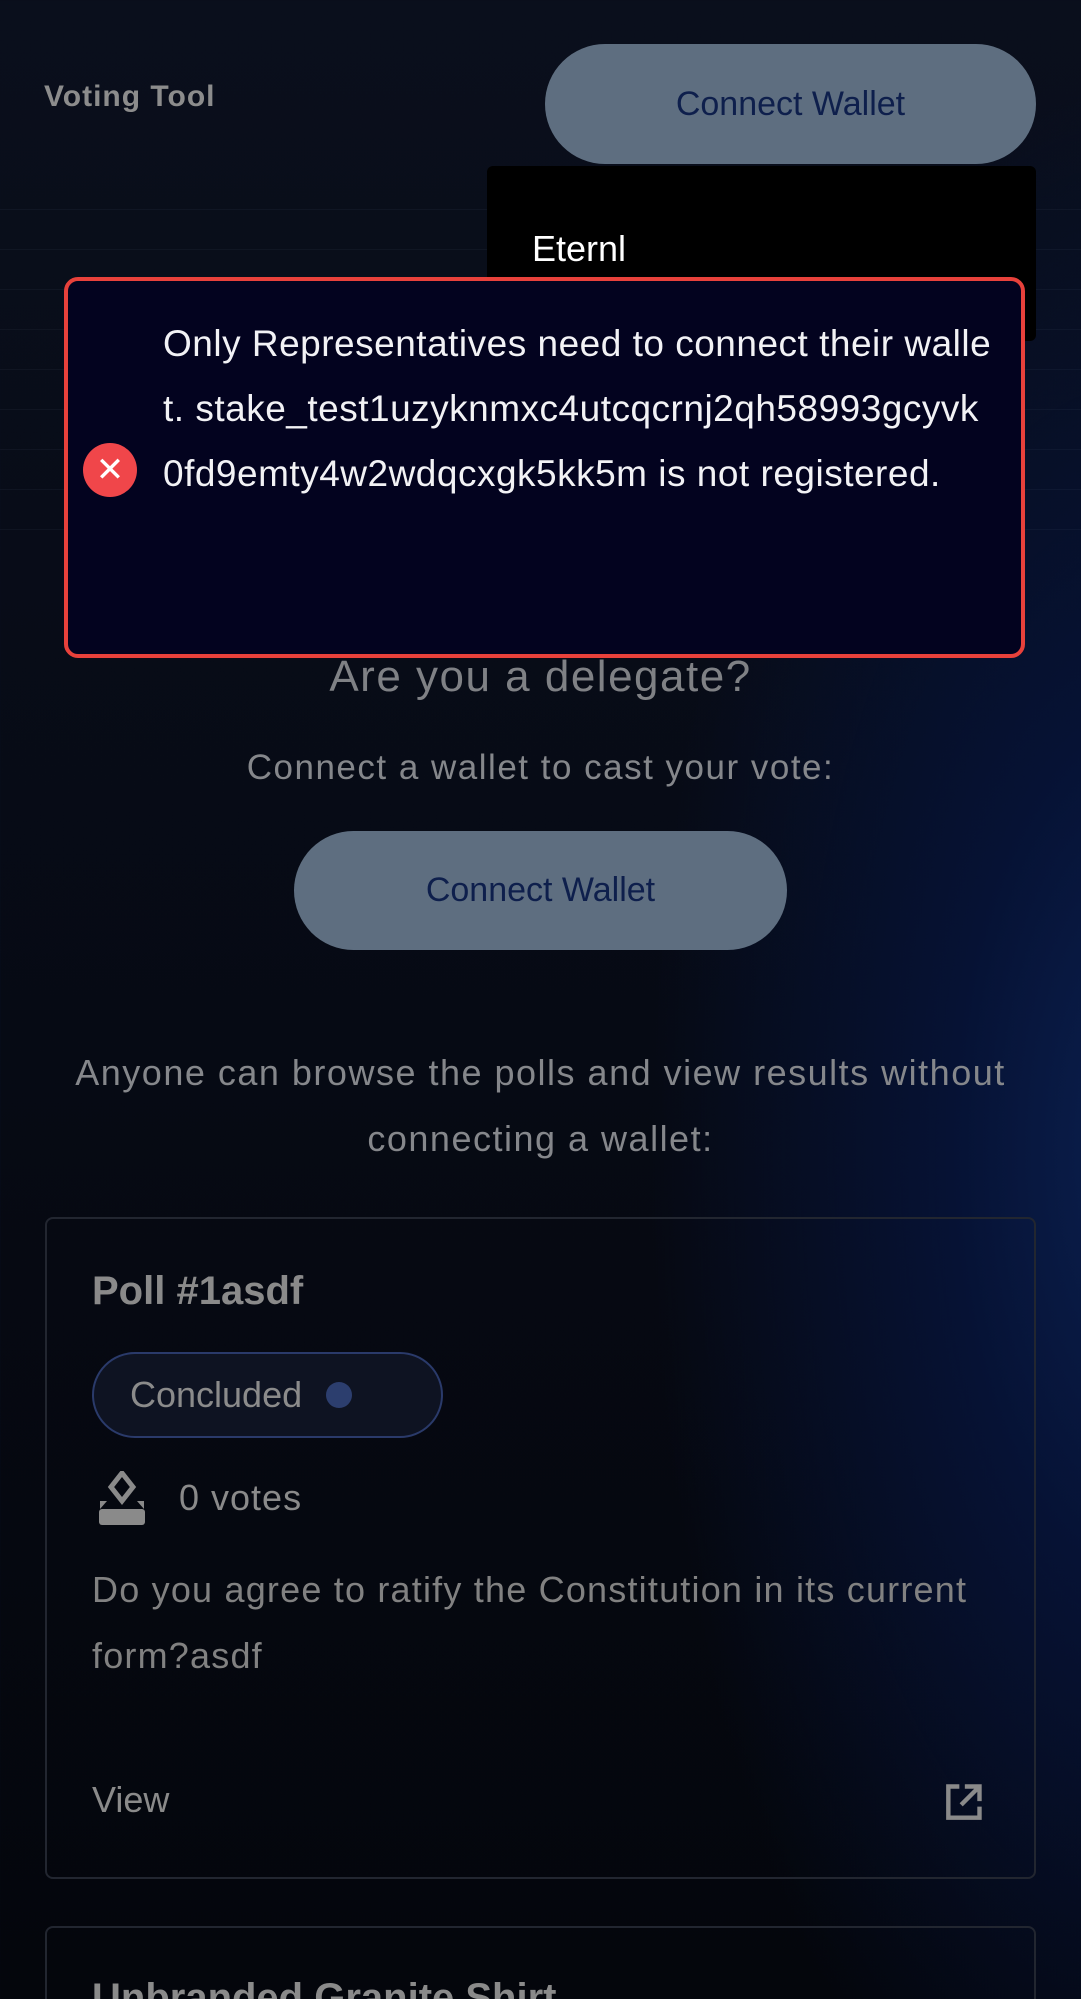 The image size is (1081, 1999). Describe the element at coordinates (241, 1497) in the screenshot. I see `votes-label: 0 votes` at that location.